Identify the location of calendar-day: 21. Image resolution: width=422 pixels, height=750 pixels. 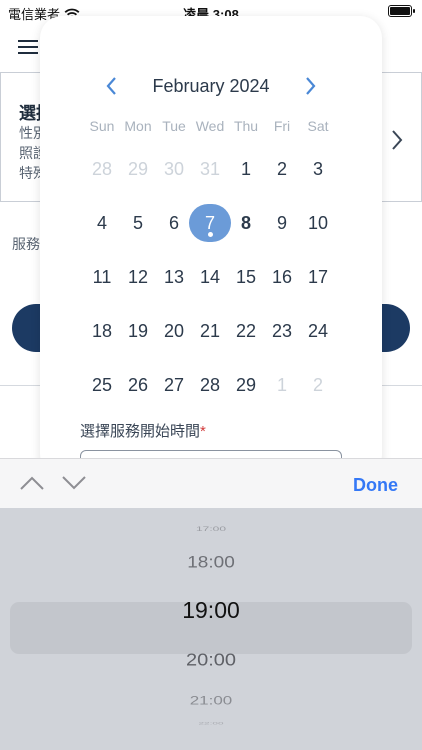
(210, 331).